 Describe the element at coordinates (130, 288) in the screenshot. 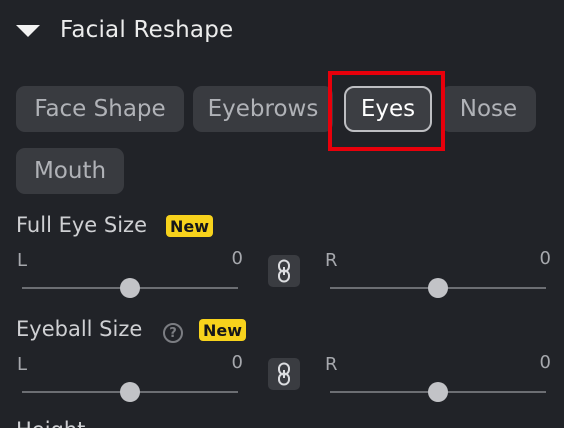

I see `full-eye-size-left-thumb` at that location.